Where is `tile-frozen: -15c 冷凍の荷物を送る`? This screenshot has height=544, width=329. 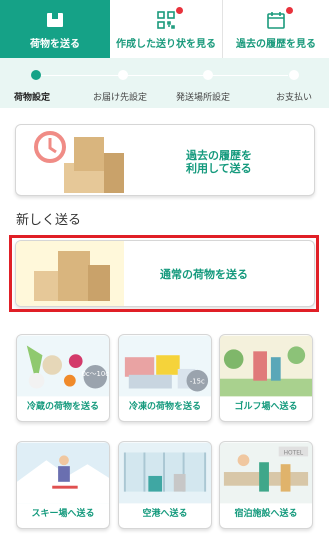
tile-frozen: -15c 冷凍の荷物を送る is located at coordinates (165, 378).